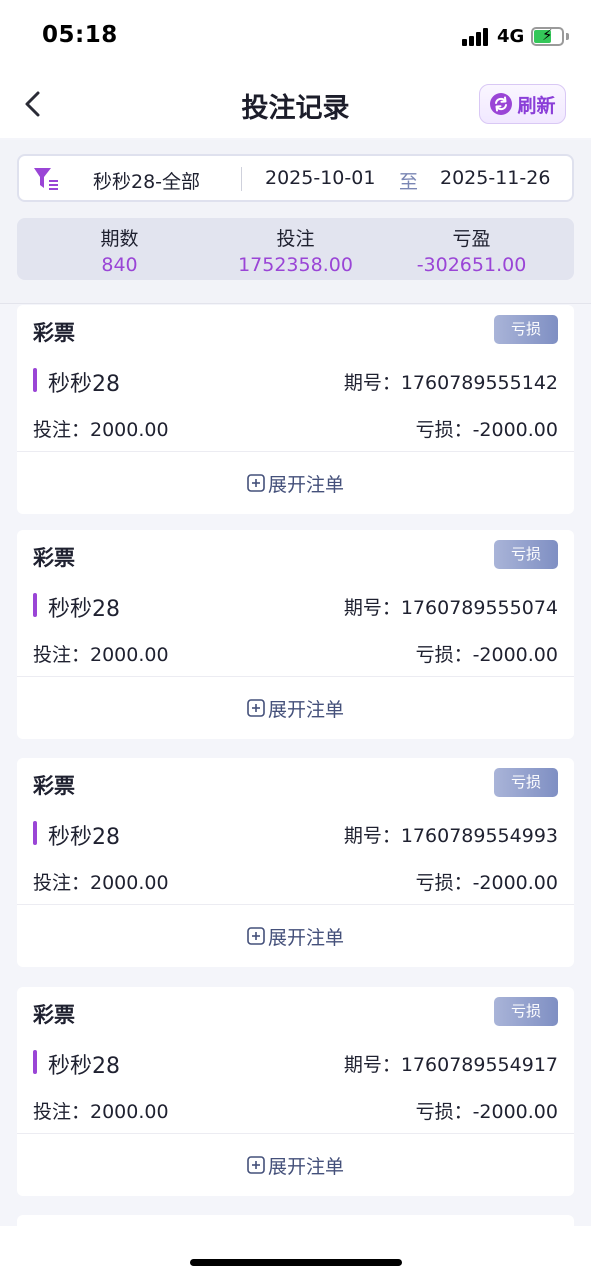  Describe the element at coordinates (295, 105) in the screenshot. I see `nav-bar: 投注记录 刷新` at that location.